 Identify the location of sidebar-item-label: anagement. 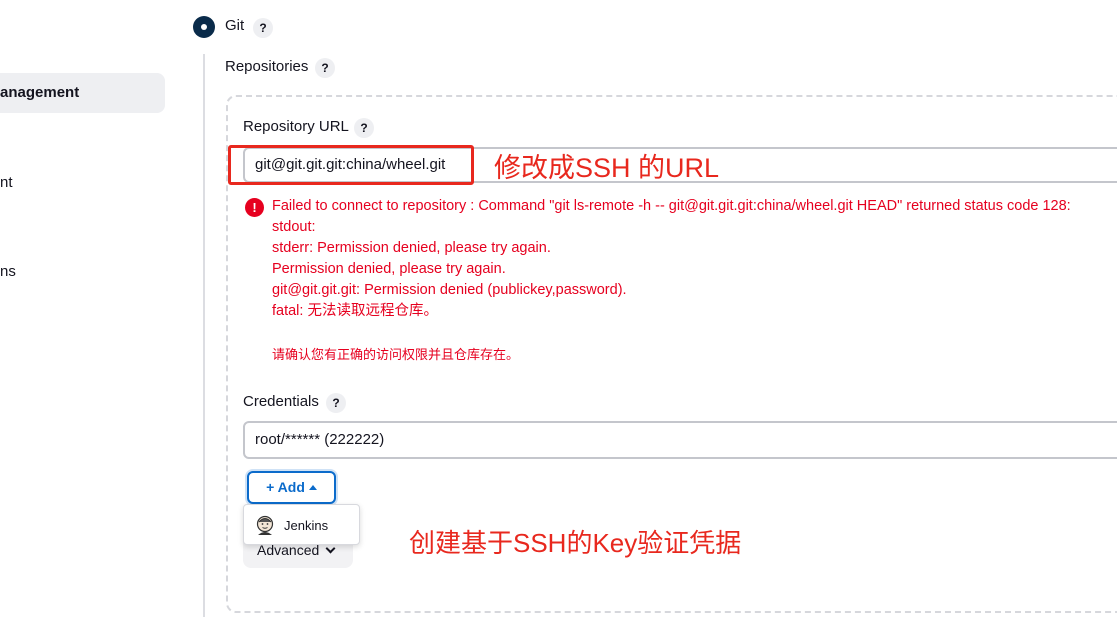
(40, 92).